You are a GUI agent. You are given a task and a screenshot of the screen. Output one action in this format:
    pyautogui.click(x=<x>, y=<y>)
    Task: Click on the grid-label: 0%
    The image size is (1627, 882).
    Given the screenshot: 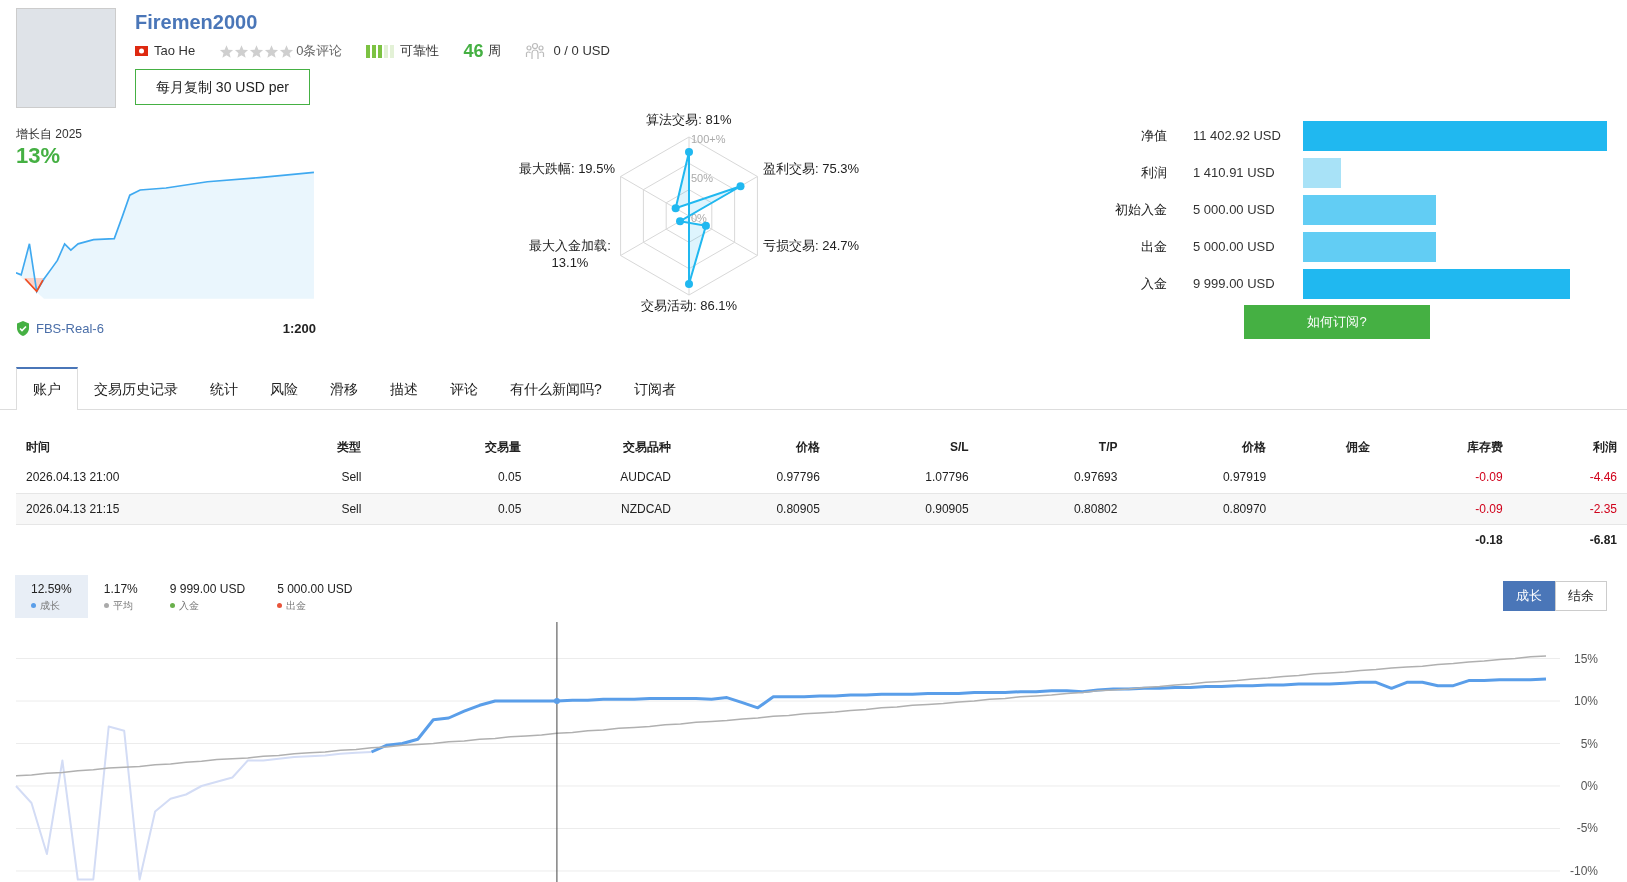 What is the action you would take?
    pyautogui.click(x=699, y=218)
    